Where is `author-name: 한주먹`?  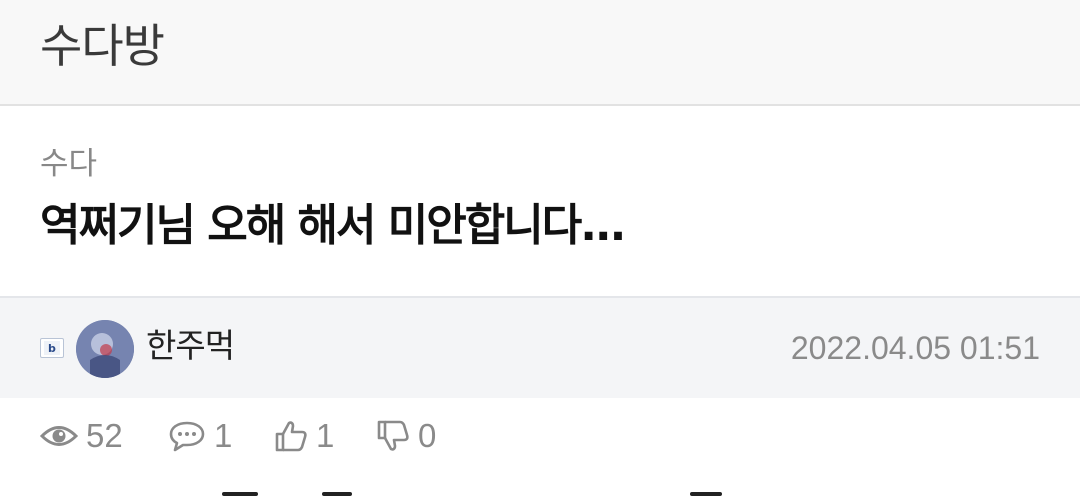
author-name: 한주먹 is located at coordinates (190, 346).